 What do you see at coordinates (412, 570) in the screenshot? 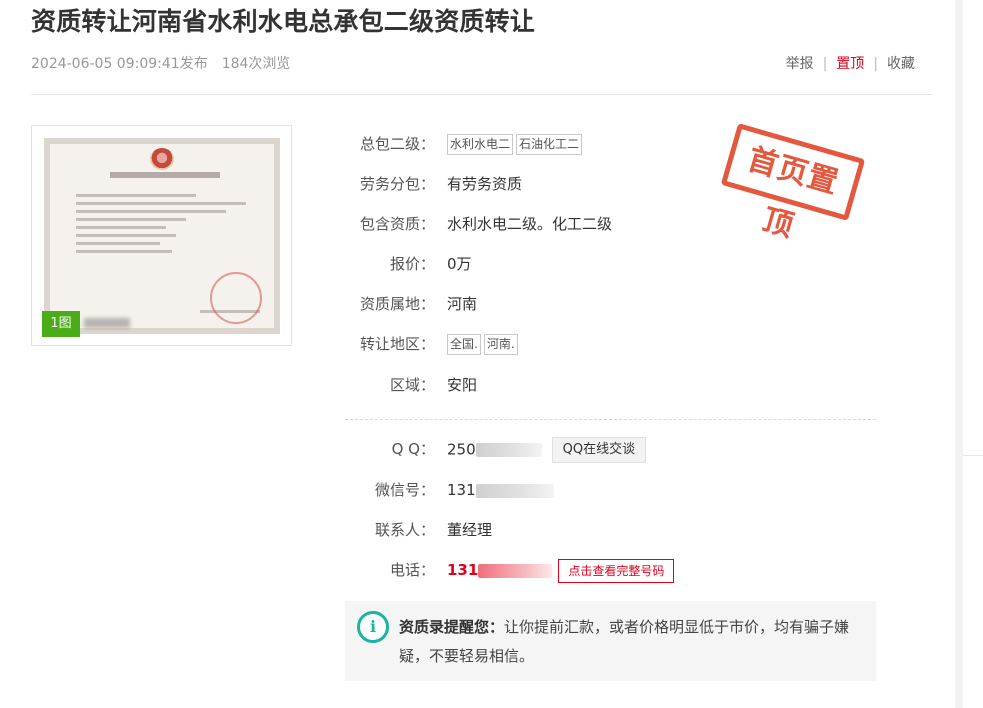
I see `contact-label: 电话：` at bounding box center [412, 570].